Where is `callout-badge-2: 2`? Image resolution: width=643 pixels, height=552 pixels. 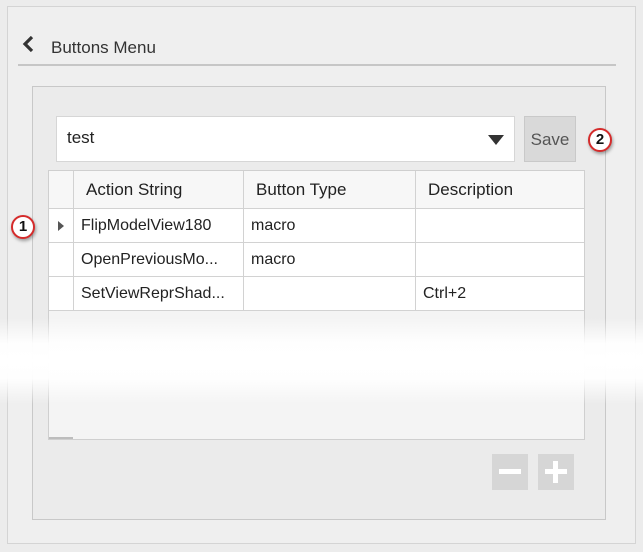
callout-badge-2: 2 is located at coordinates (600, 140).